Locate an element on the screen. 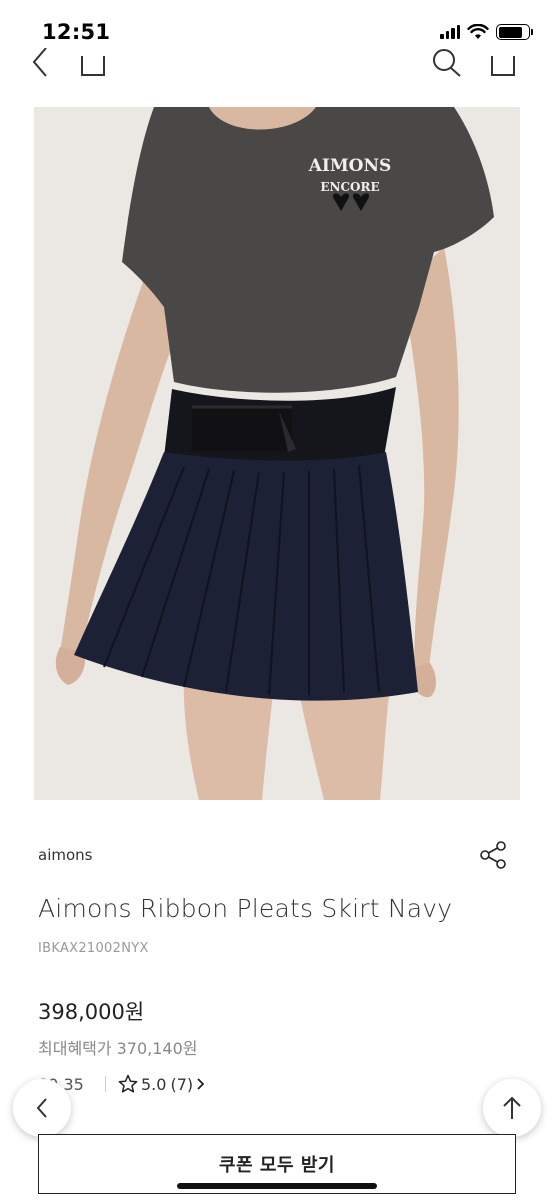 The height and width of the screenshot is (1200, 554). home-icon is located at coordinates (93, 63).